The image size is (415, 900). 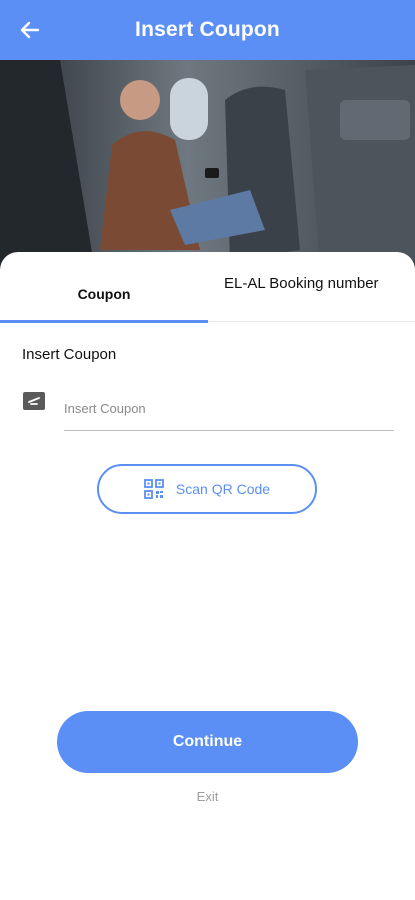 I want to click on exit-link: Exit, so click(x=207, y=796).